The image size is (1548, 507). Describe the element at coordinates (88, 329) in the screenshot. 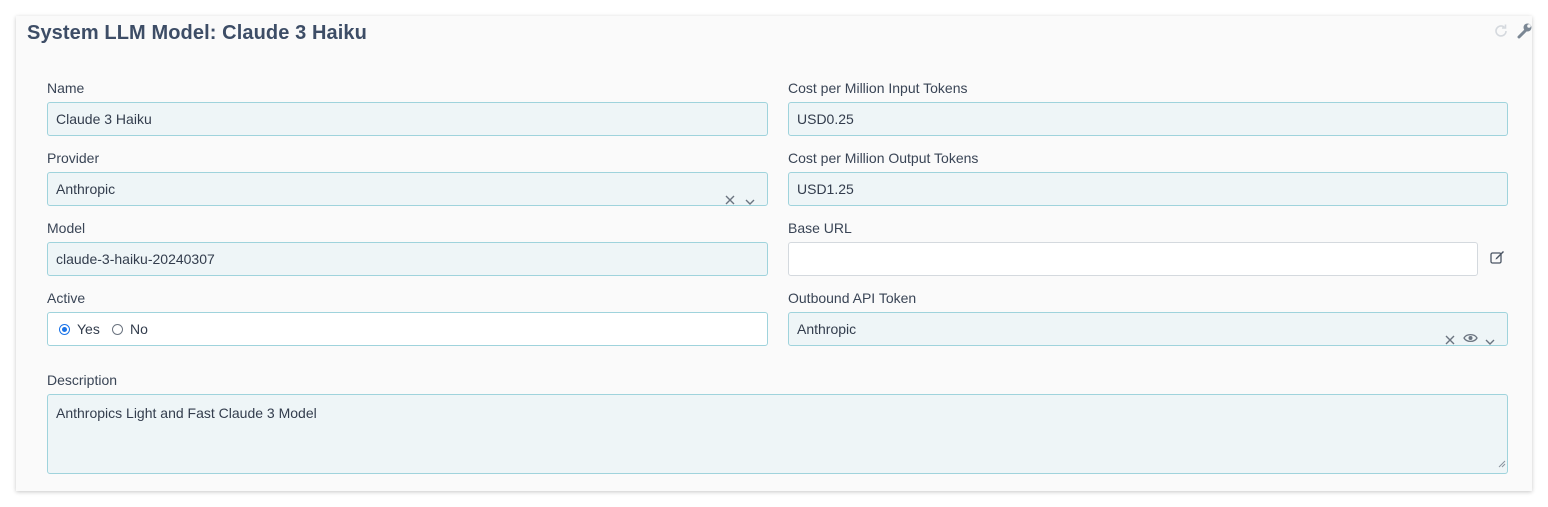

I see `active-yes-label: Yes` at that location.